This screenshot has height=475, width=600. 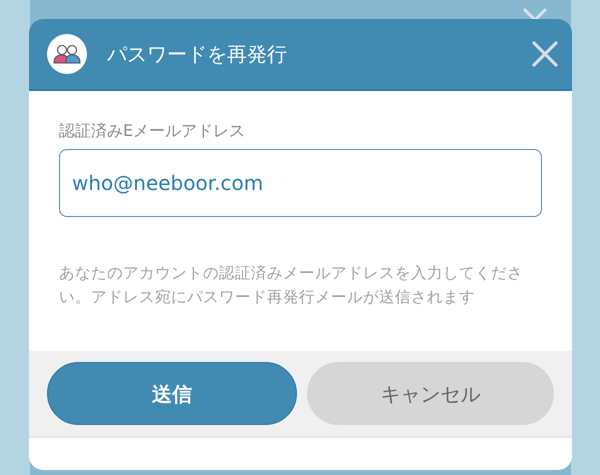 What do you see at coordinates (67, 54) in the screenshot?
I see `users-icon` at bounding box center [67, 54].